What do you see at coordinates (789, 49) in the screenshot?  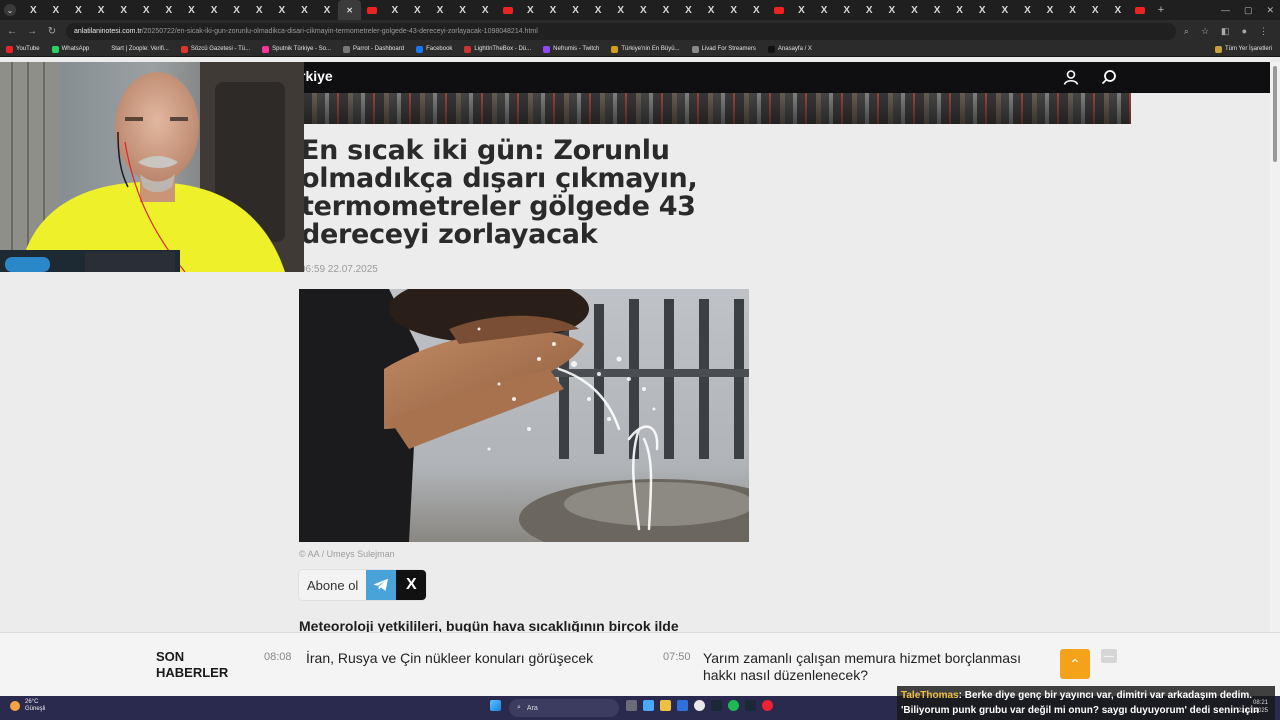 I see `bookmark-item: Anasayfa / X` at bounding box center [789, 49].